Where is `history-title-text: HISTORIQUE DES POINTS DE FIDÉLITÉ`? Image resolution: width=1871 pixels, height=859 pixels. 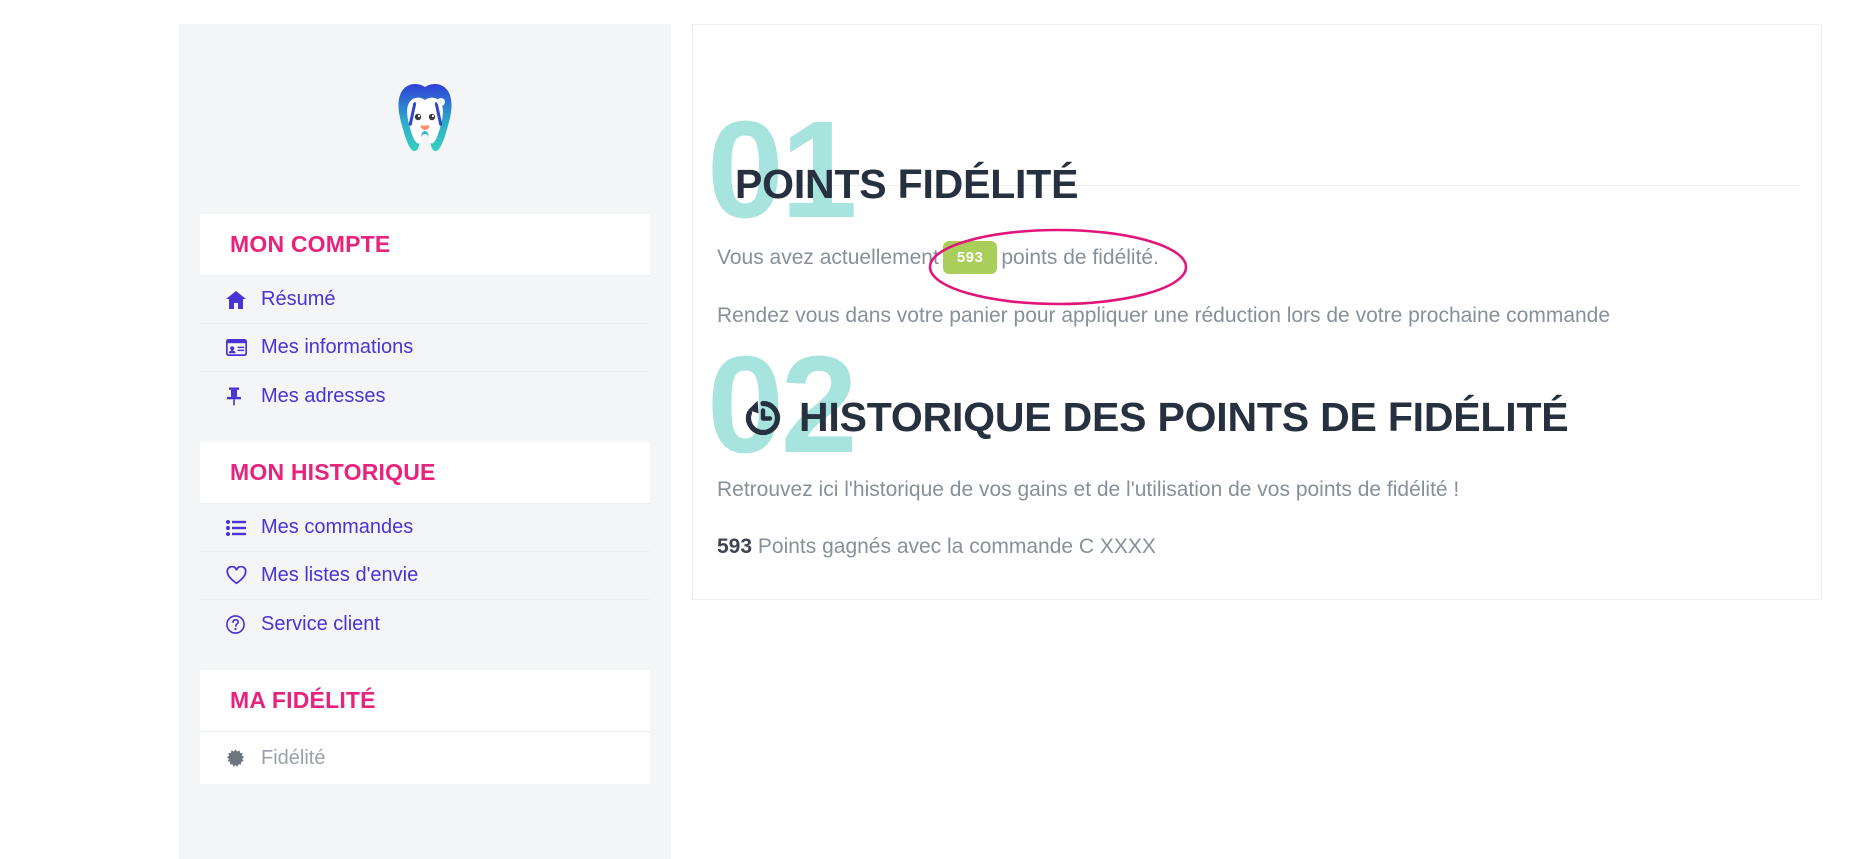
history-title-text: HISTORIQUE DES POINTS DE FIDÉLITÉ is located at coordinates (1184, 417).